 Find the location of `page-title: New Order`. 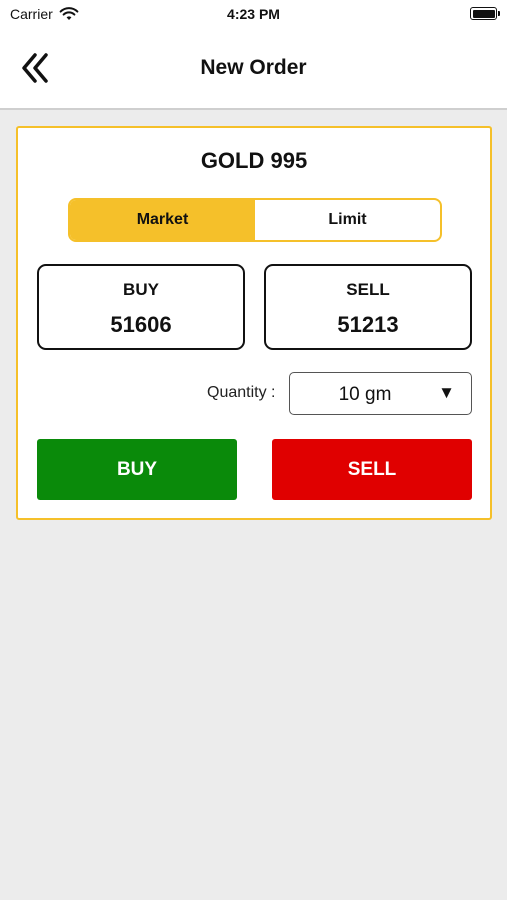

page-title: New Order is located at coordinates (253, 67).